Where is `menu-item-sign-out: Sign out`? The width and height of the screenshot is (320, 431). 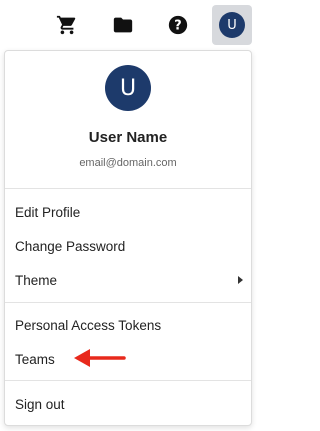 menu-item-sign-out: Sign out is located at coordinates (128, 404).